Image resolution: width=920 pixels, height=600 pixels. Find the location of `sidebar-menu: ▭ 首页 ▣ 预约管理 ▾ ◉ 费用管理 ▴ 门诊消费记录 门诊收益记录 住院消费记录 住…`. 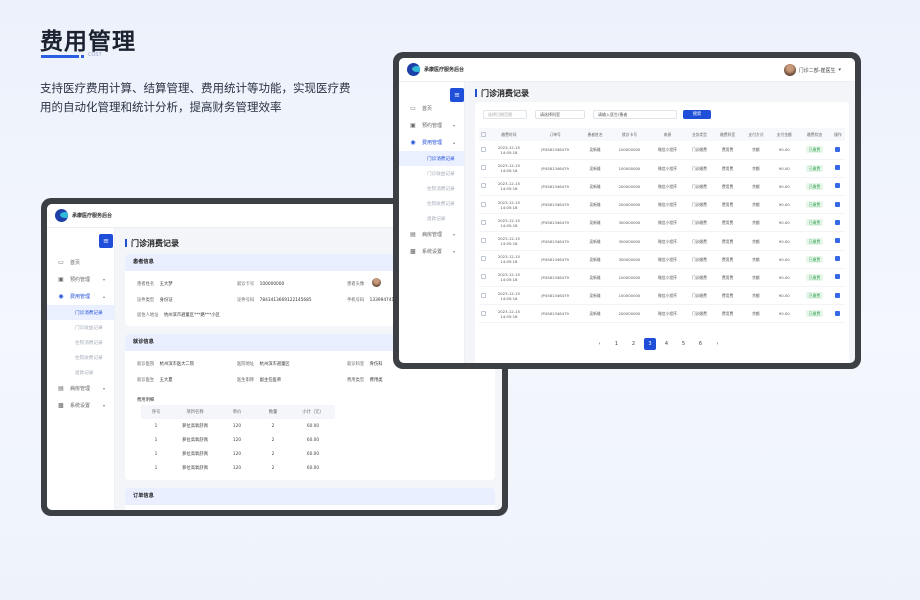

sidebar-menu: ▭ 首页 ▣ 预约管理 ▾ ◉ 费用管理 ▴ 门诊消费记录 门诊收益记录 住院消费记录 住… is located at coordinates (431, 180).